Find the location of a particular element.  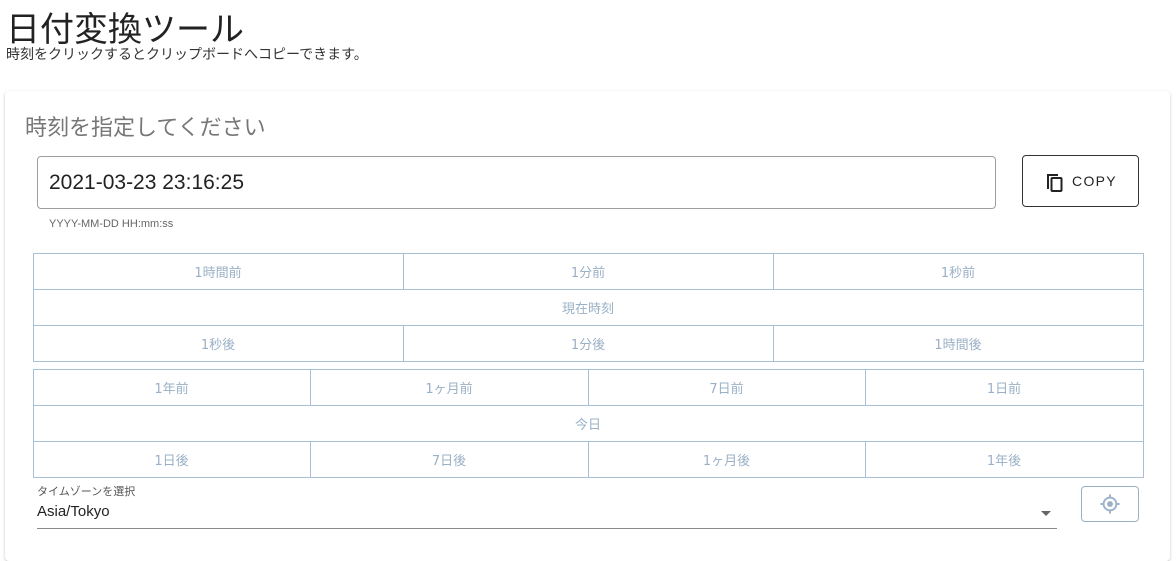

minus-1-hour-button: 1時間前 is located at coordinates (218, 271).